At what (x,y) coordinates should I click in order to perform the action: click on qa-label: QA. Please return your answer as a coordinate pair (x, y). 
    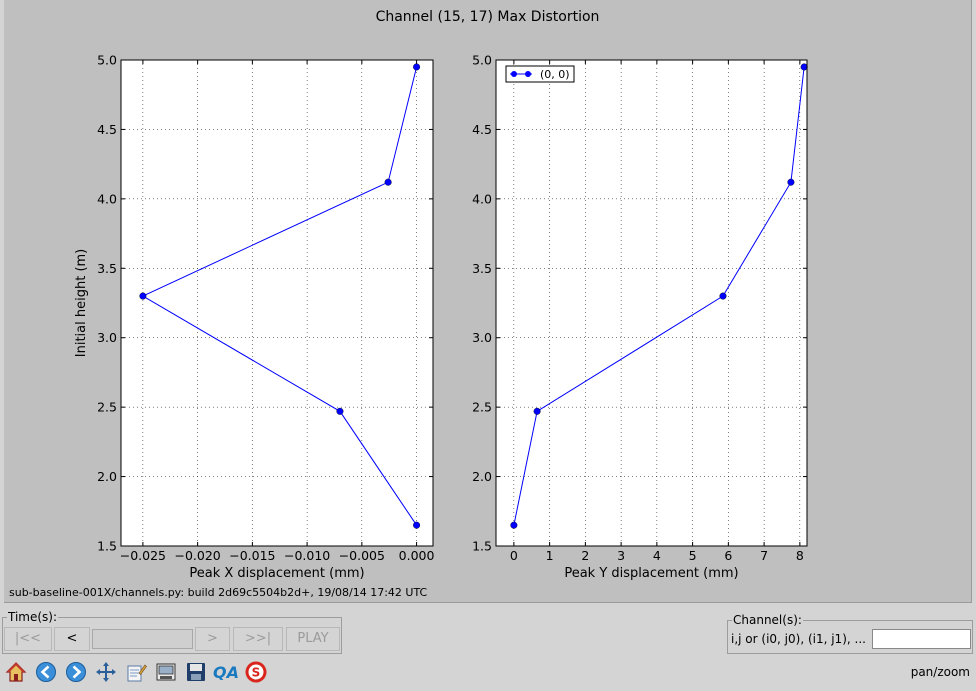
    Looking at the image, I should click on (226, 672).